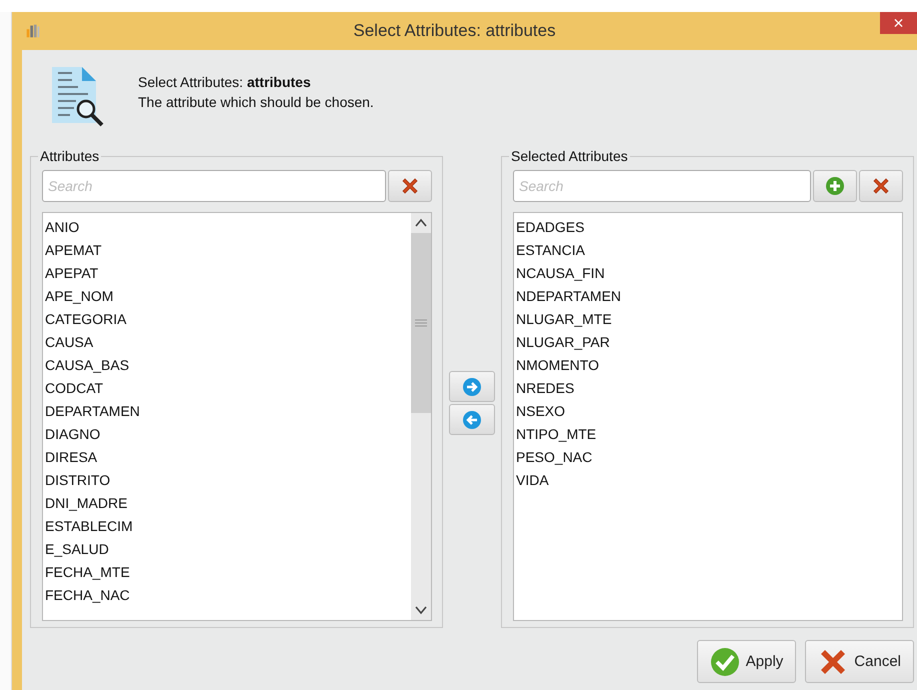 Image resolution: width=917 pixels, height=690 pixels. I want to click on cancel-button: Cancel, so click(859, 661).